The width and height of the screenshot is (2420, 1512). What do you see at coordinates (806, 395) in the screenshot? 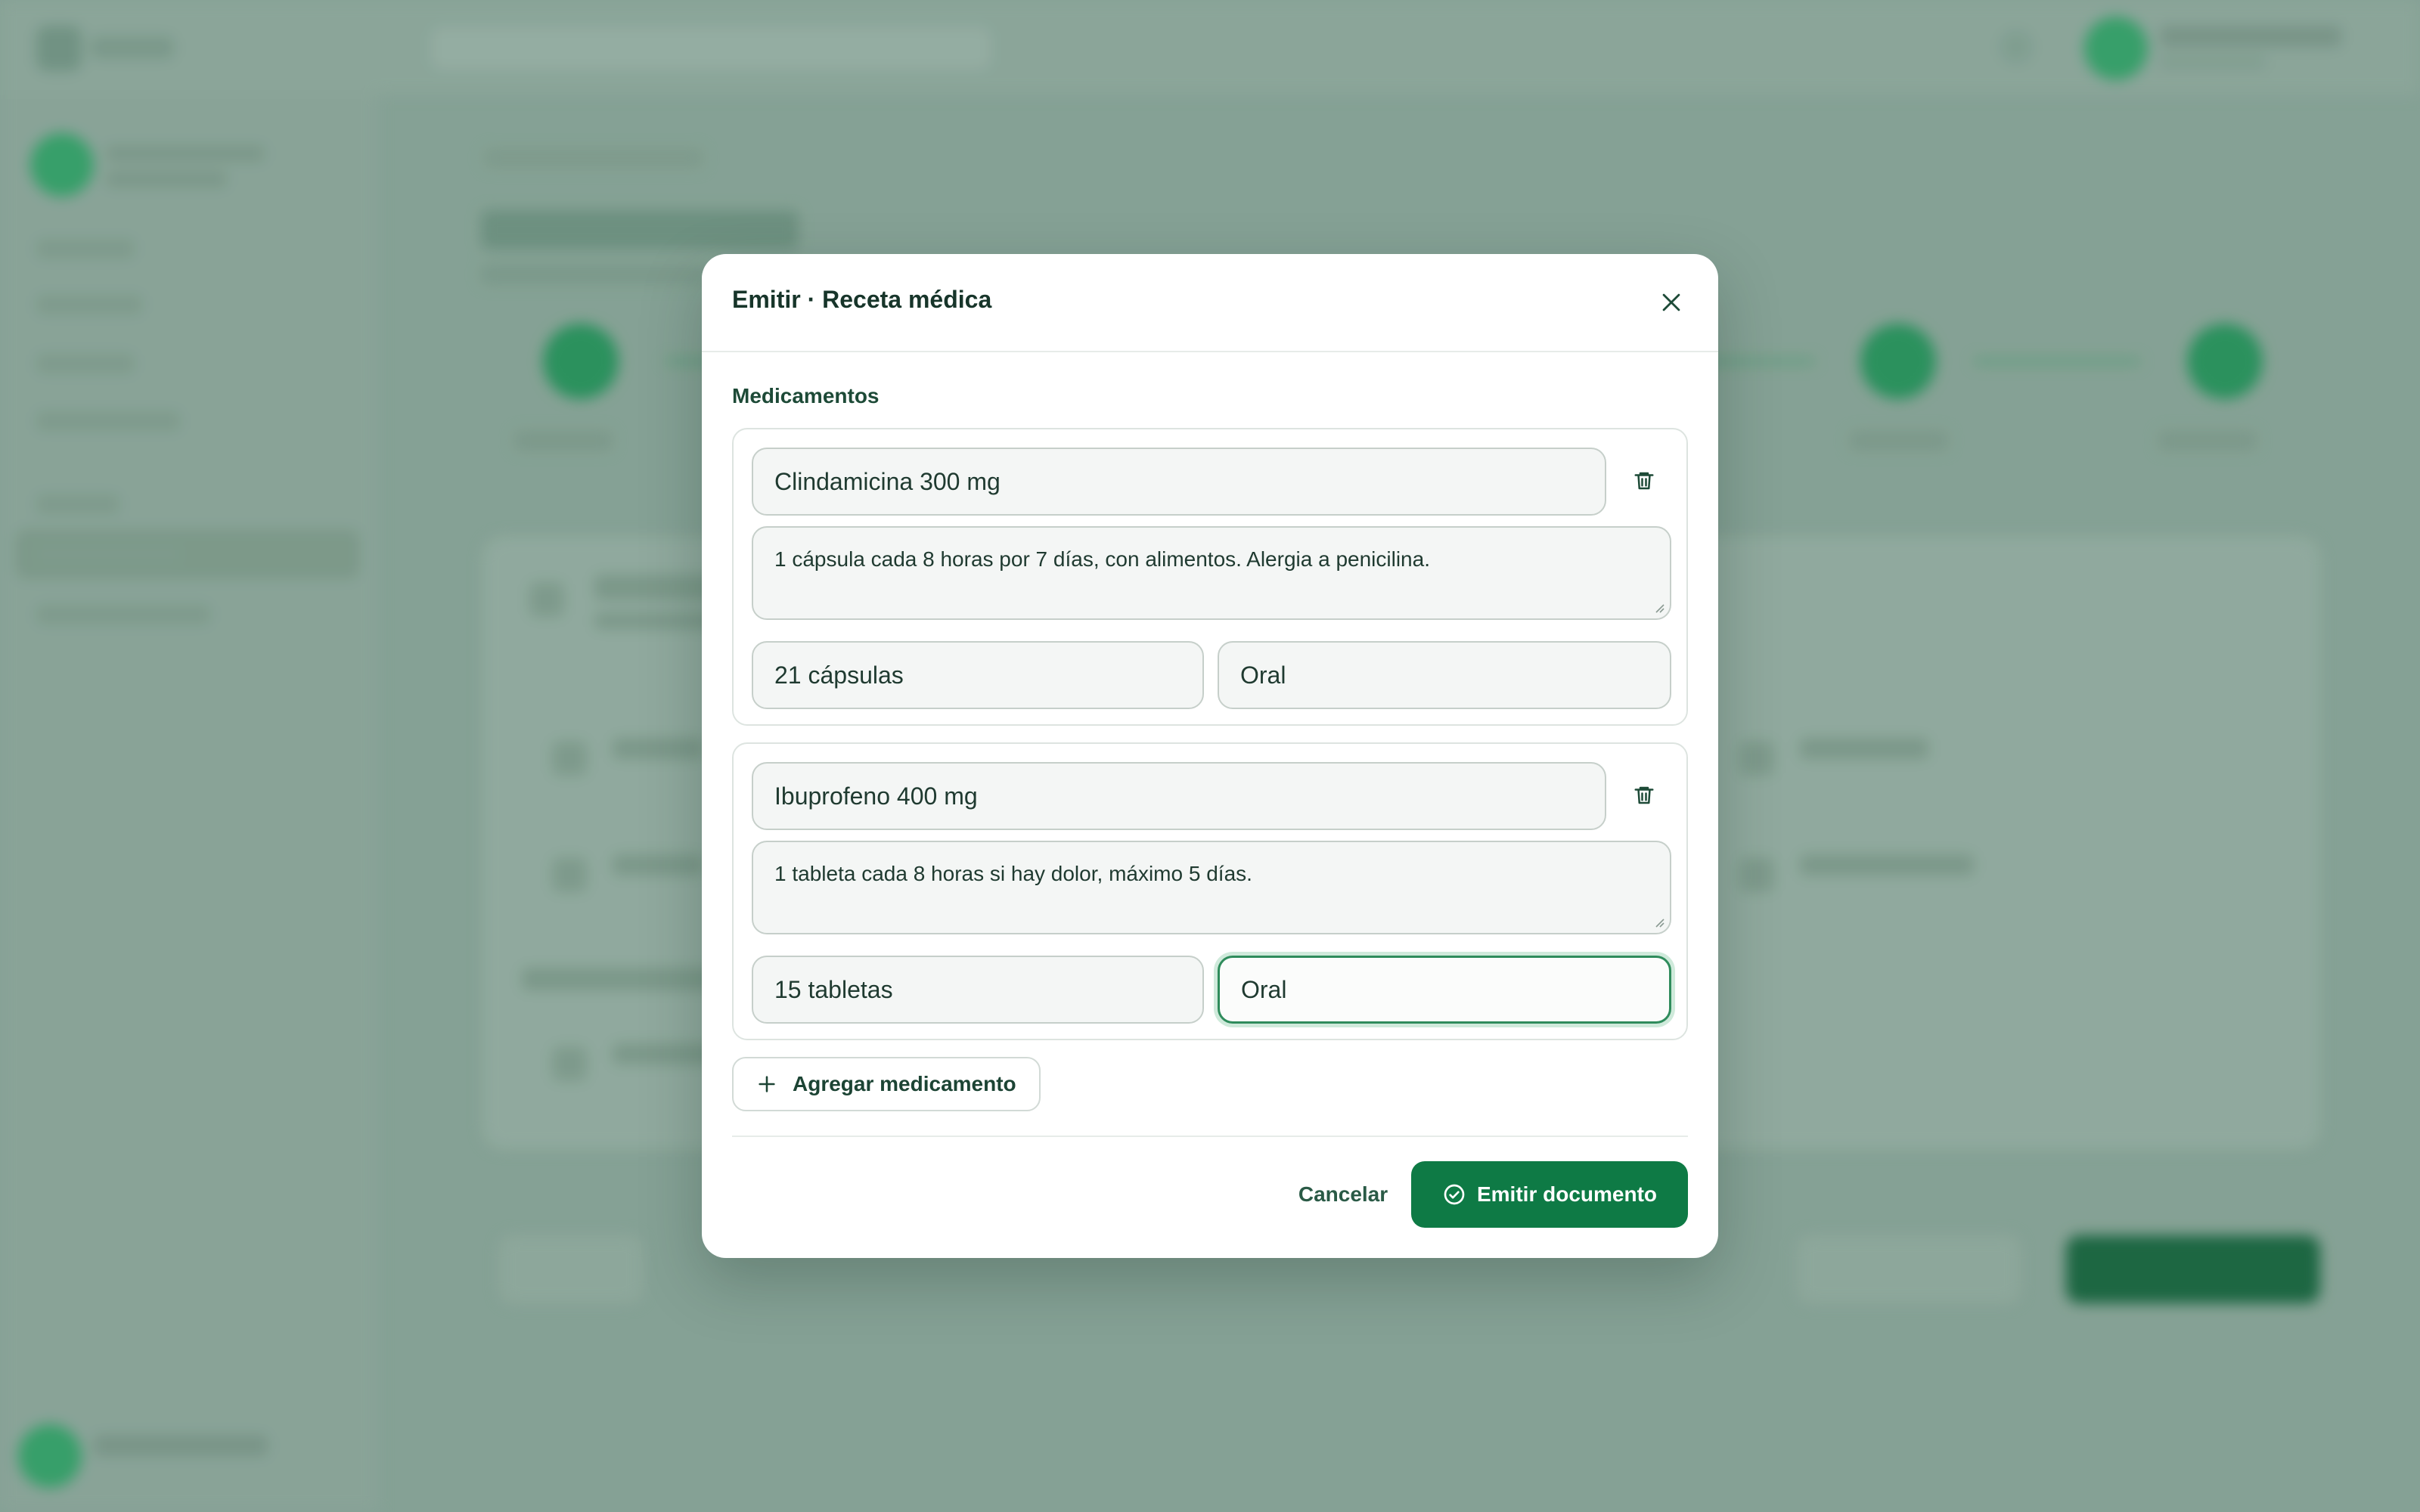
I see `medications-section-label: Medicamentos` at bounding box center [806, 395].